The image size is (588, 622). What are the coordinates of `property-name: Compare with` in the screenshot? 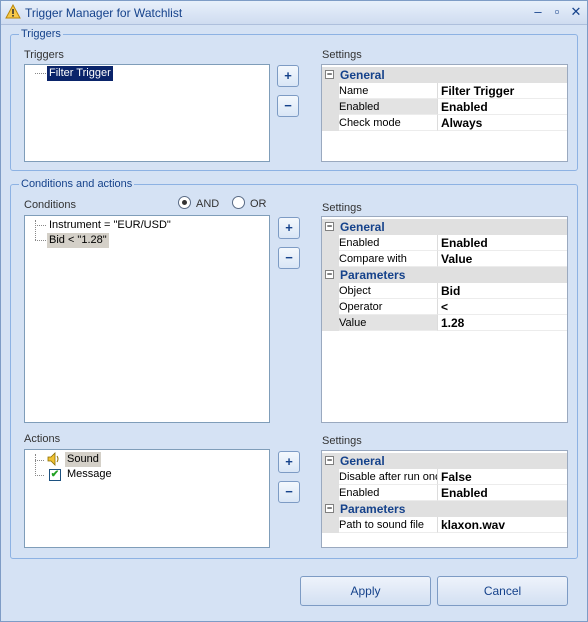 It's located at (388, 259).